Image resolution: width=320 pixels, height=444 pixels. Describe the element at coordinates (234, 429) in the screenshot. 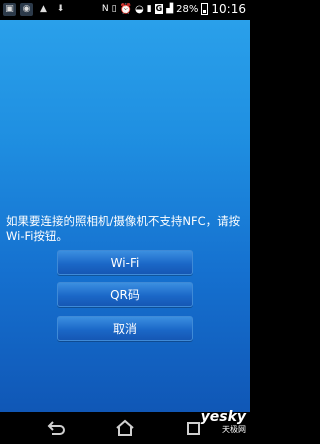

I see `watermark-subtitle: 天极网` at that location.